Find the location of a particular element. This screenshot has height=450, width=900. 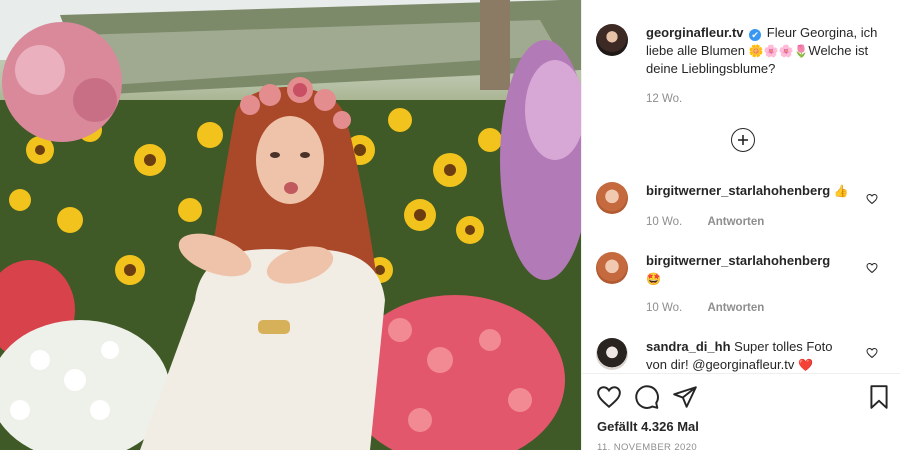

comment-item: birgitwerner_starlahohenberg 👍 is located at coordinates (741, 198).